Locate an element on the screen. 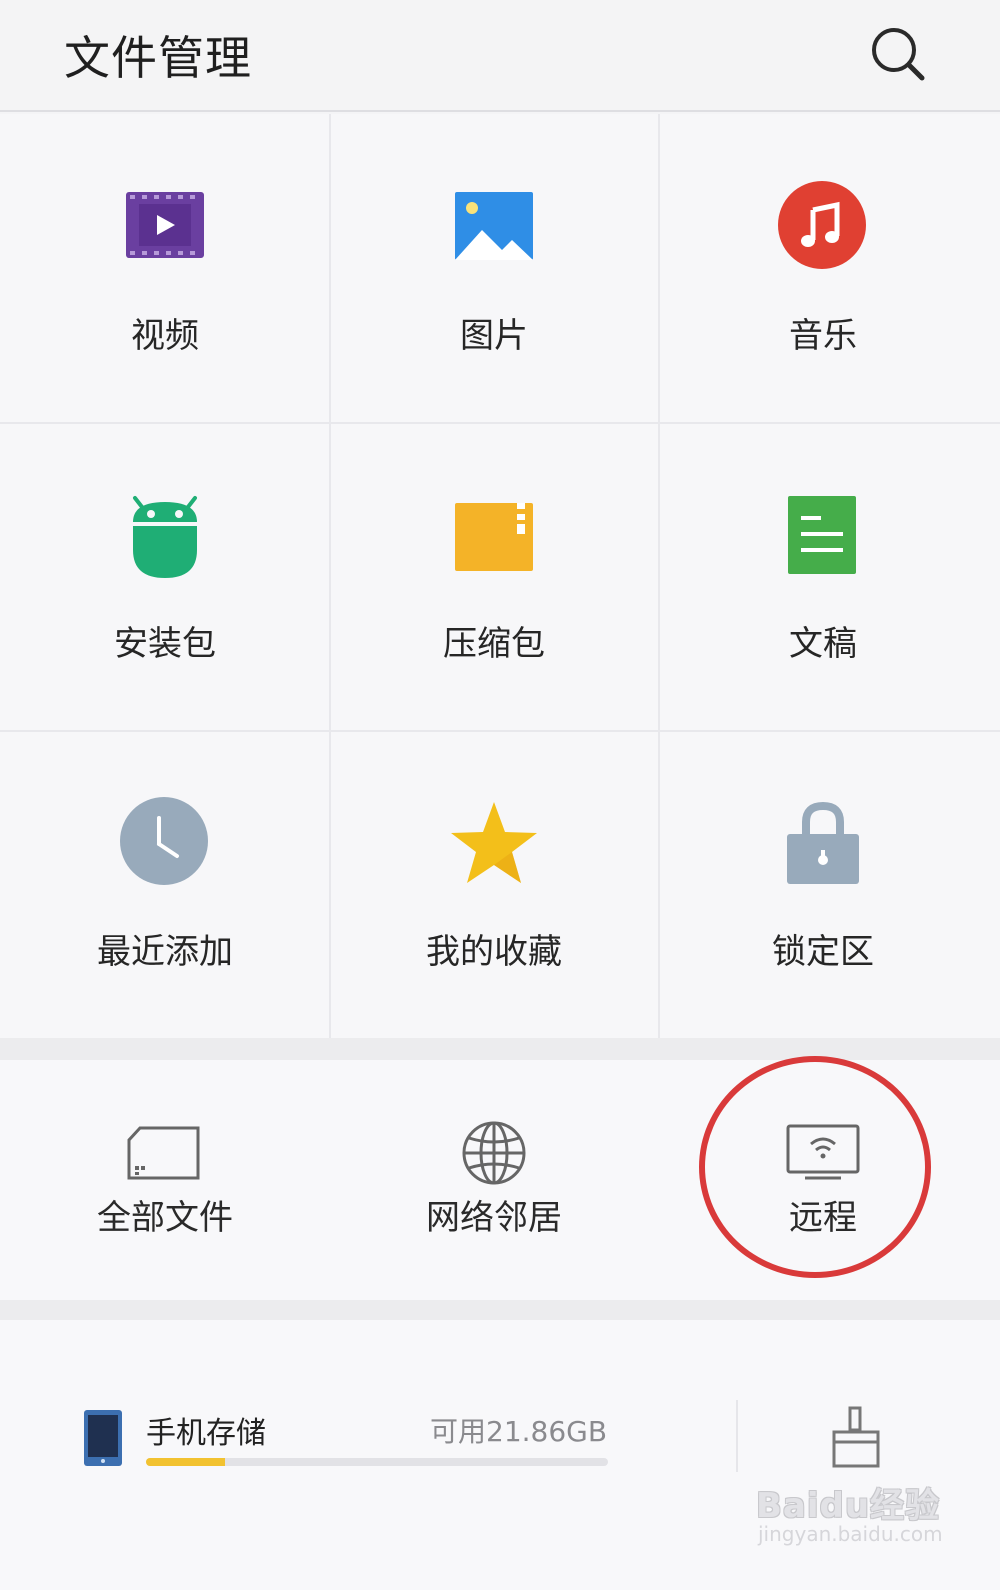  music-icon is located at coordinates (823, 230).